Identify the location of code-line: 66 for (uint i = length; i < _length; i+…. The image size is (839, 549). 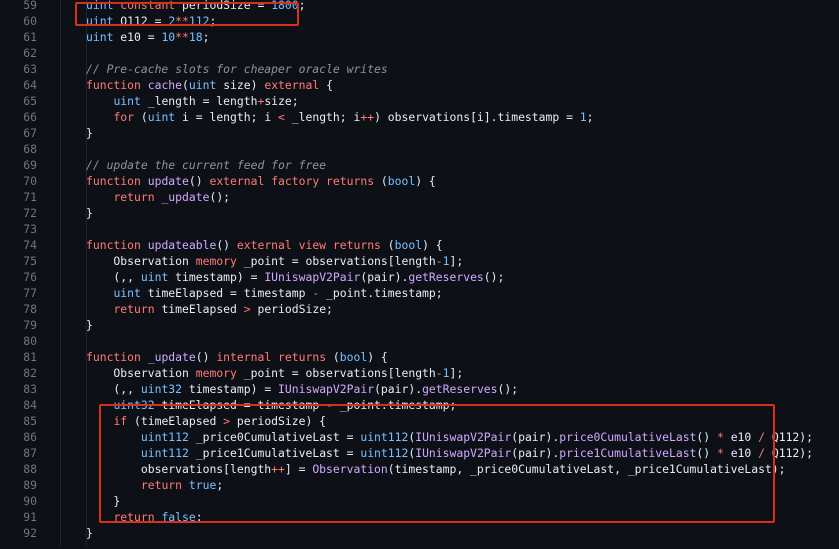
(419, 117).